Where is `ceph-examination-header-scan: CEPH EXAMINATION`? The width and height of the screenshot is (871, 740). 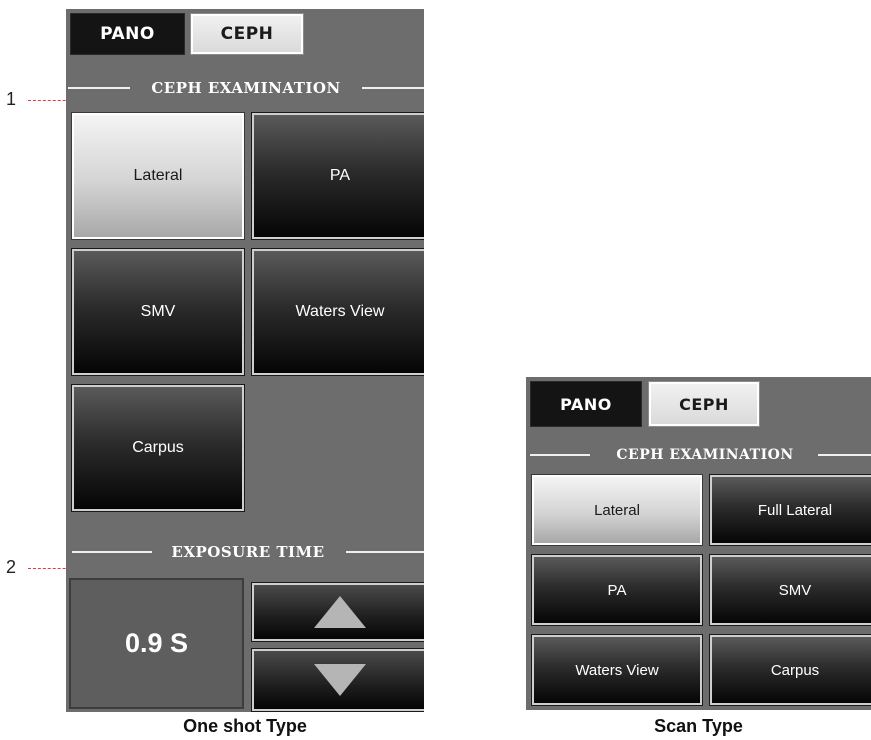 ceph-examination-header-scan: CEPH EXAMINATION is located at coordinates (698, 455).